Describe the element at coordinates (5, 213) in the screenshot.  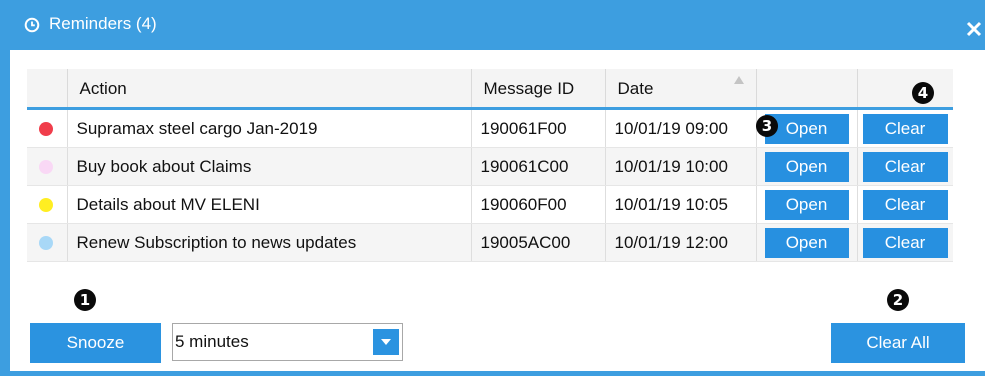
I see `dialog-border-left` at that location.